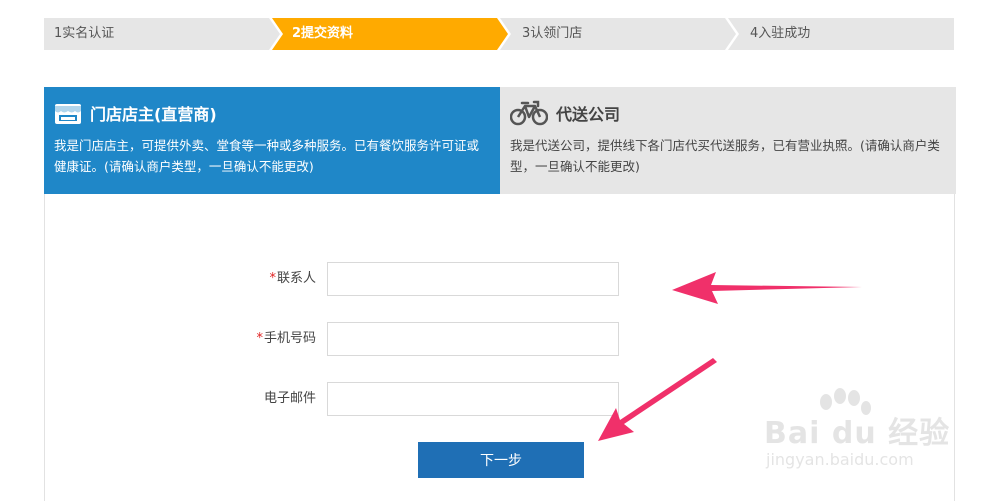  Describe the element at coordinates (289, 338) in the screenshot. I see `phone-label-text: 手机号码` at that location.